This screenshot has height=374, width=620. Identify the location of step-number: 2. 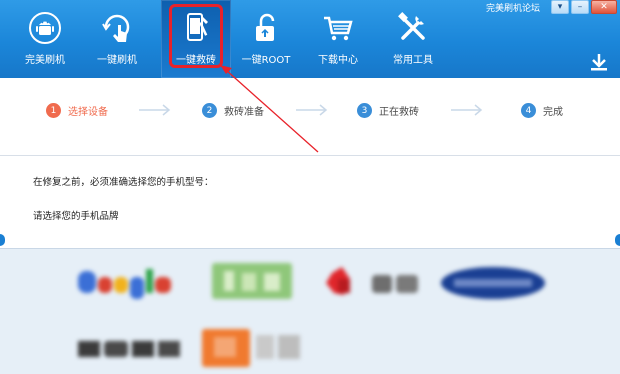
(209, 110).